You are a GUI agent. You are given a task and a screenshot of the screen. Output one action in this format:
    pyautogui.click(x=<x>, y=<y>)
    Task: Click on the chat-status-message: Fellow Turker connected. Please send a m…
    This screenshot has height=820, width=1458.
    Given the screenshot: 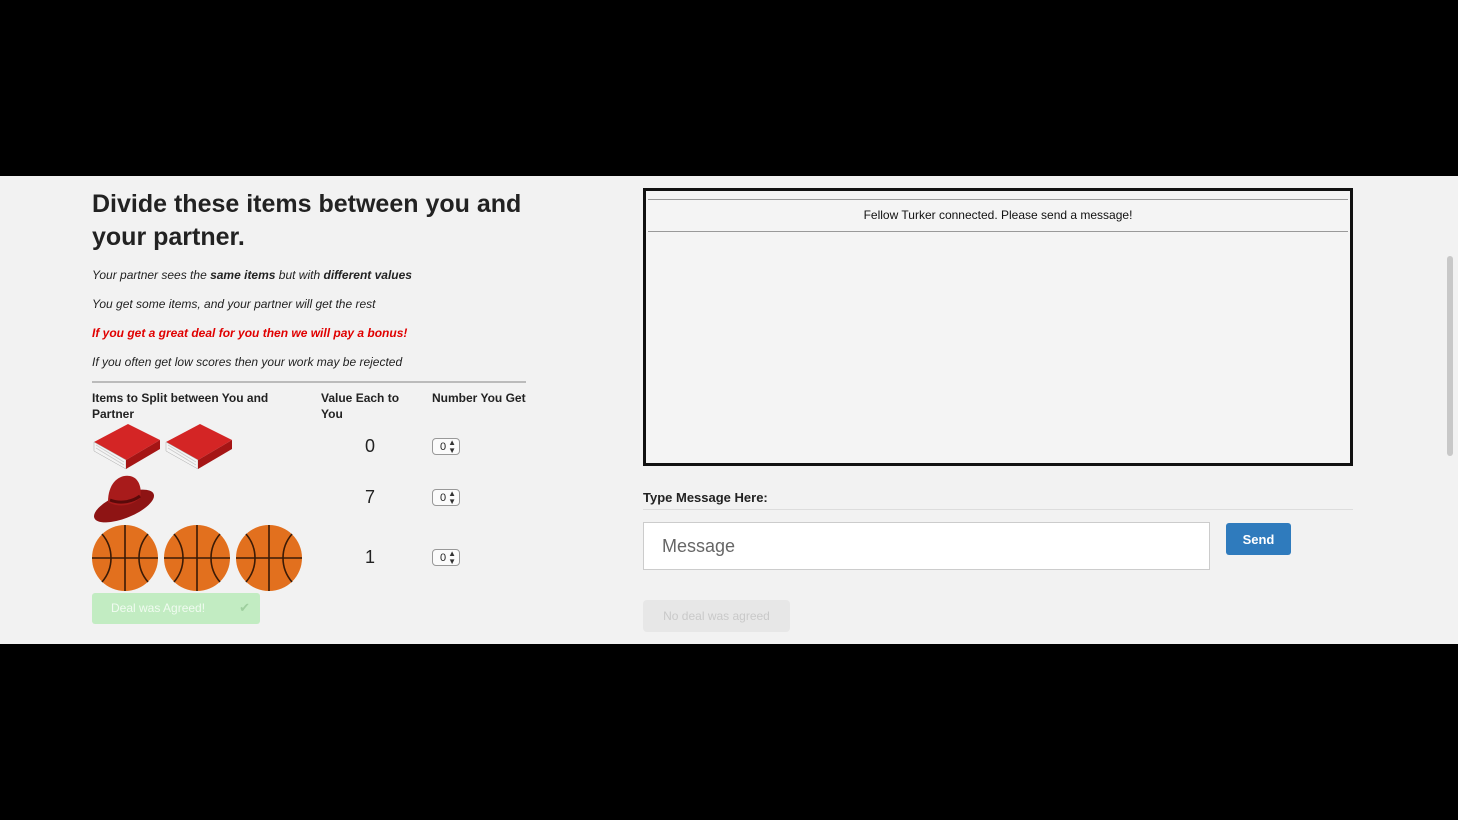 What is the action you would take?
    pyautogui.click(x=998, y=215)
    